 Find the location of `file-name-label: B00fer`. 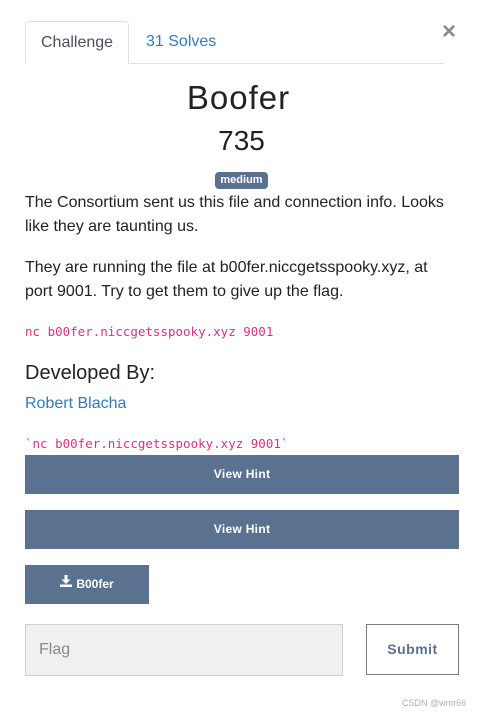

file-name-label: B00fer is located at coordinates (95, 584).